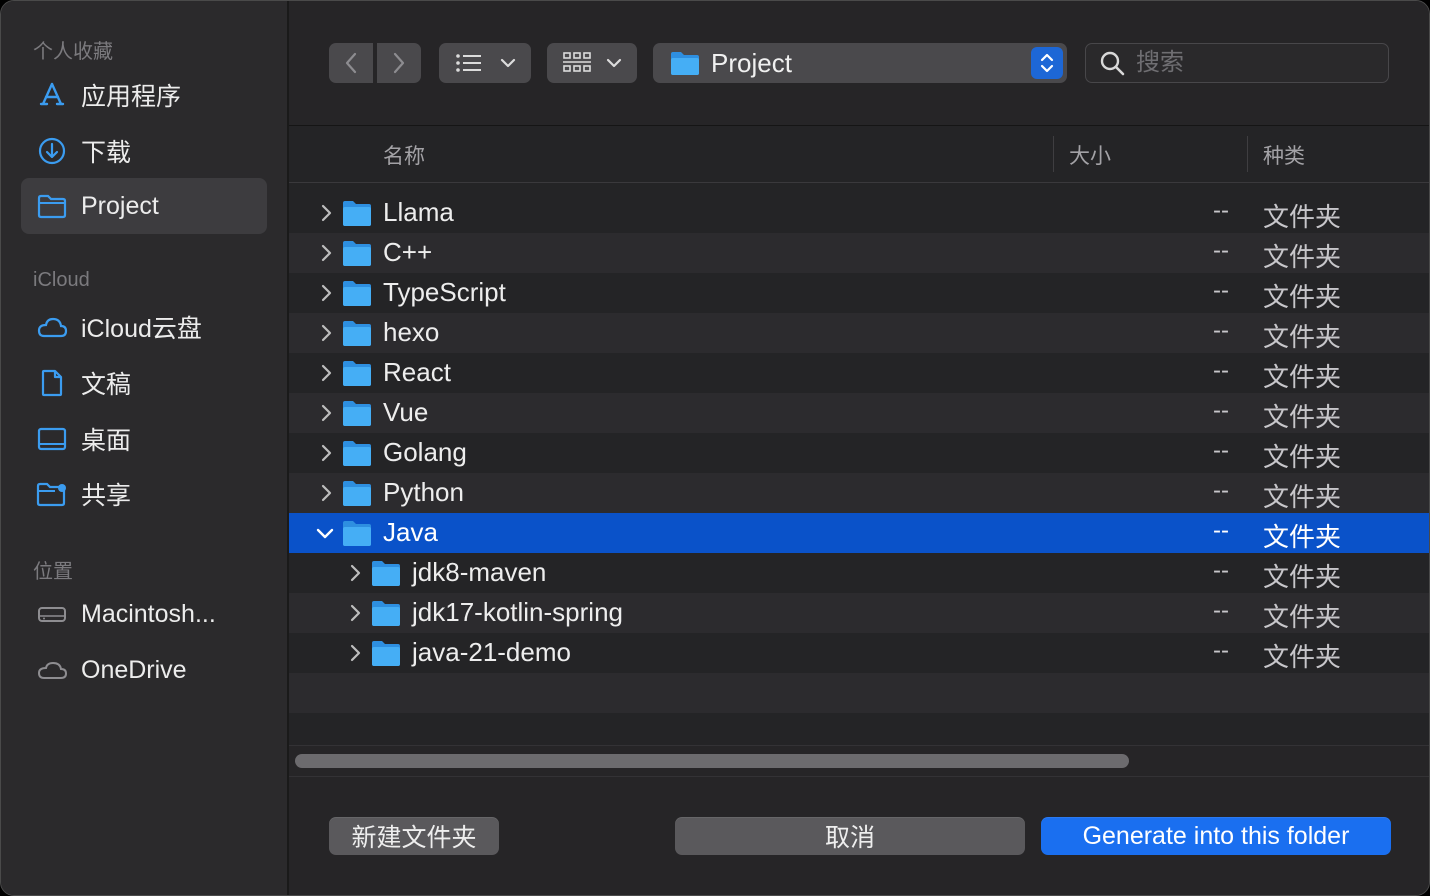 This screenshot has width=1430, height=896. I want to click on file-name: C++, so click(408, 252).